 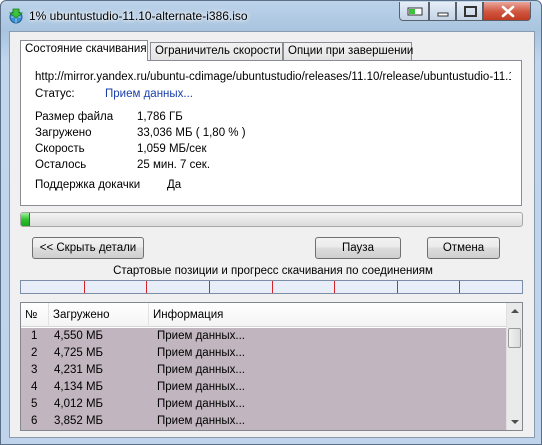 I want to click on file-size-value: 1,786 ГБ, so click(x=160, y=117).